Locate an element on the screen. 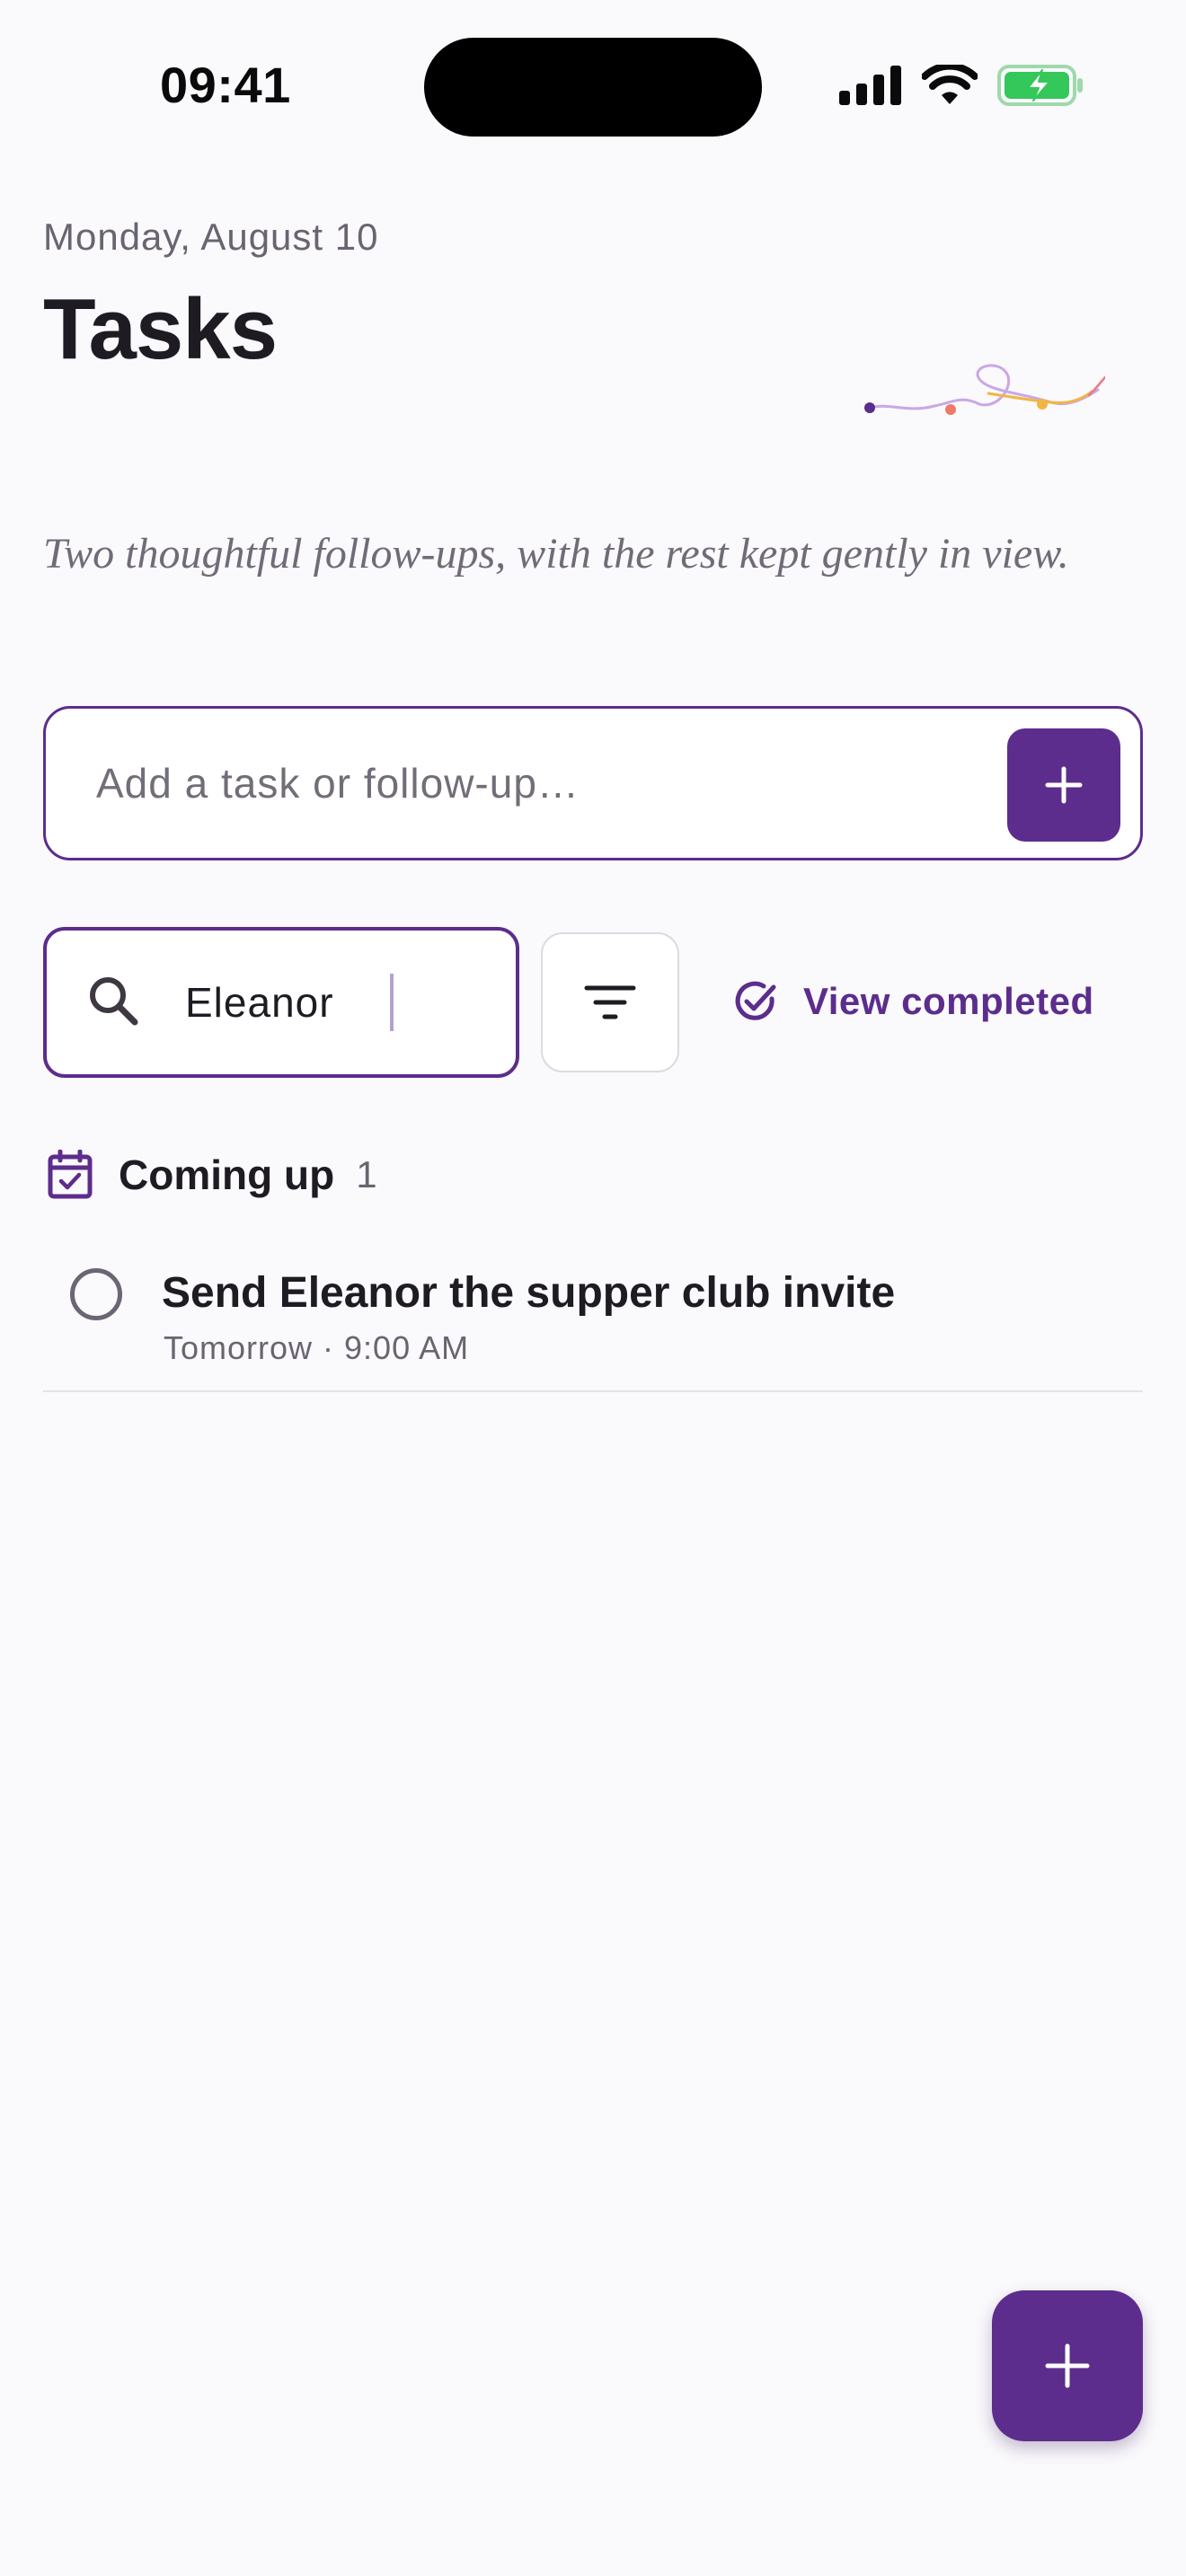  filter-icon is located at coordinates (610, 1002).